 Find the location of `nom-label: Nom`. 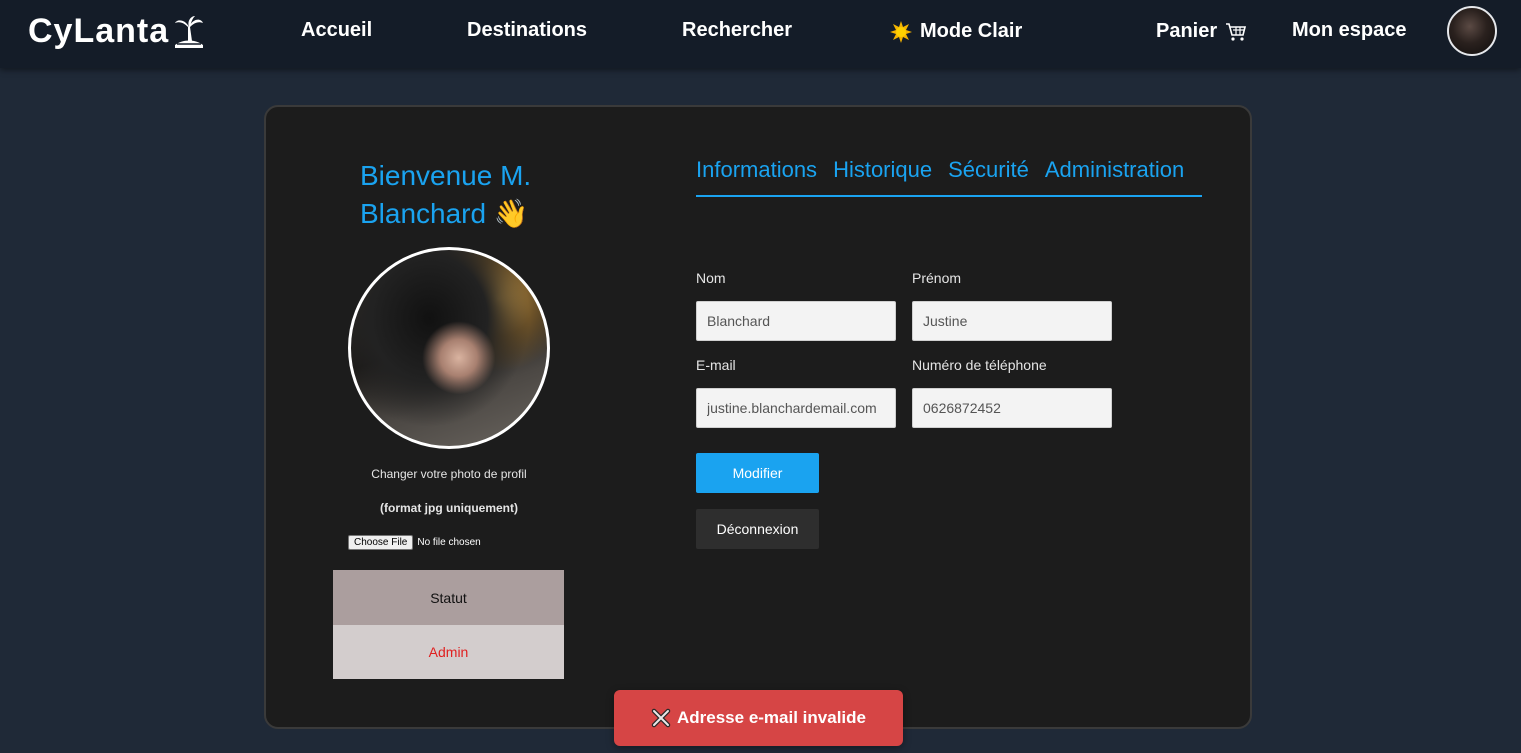

nom-label: Nom is located at coordinates (711, 278).